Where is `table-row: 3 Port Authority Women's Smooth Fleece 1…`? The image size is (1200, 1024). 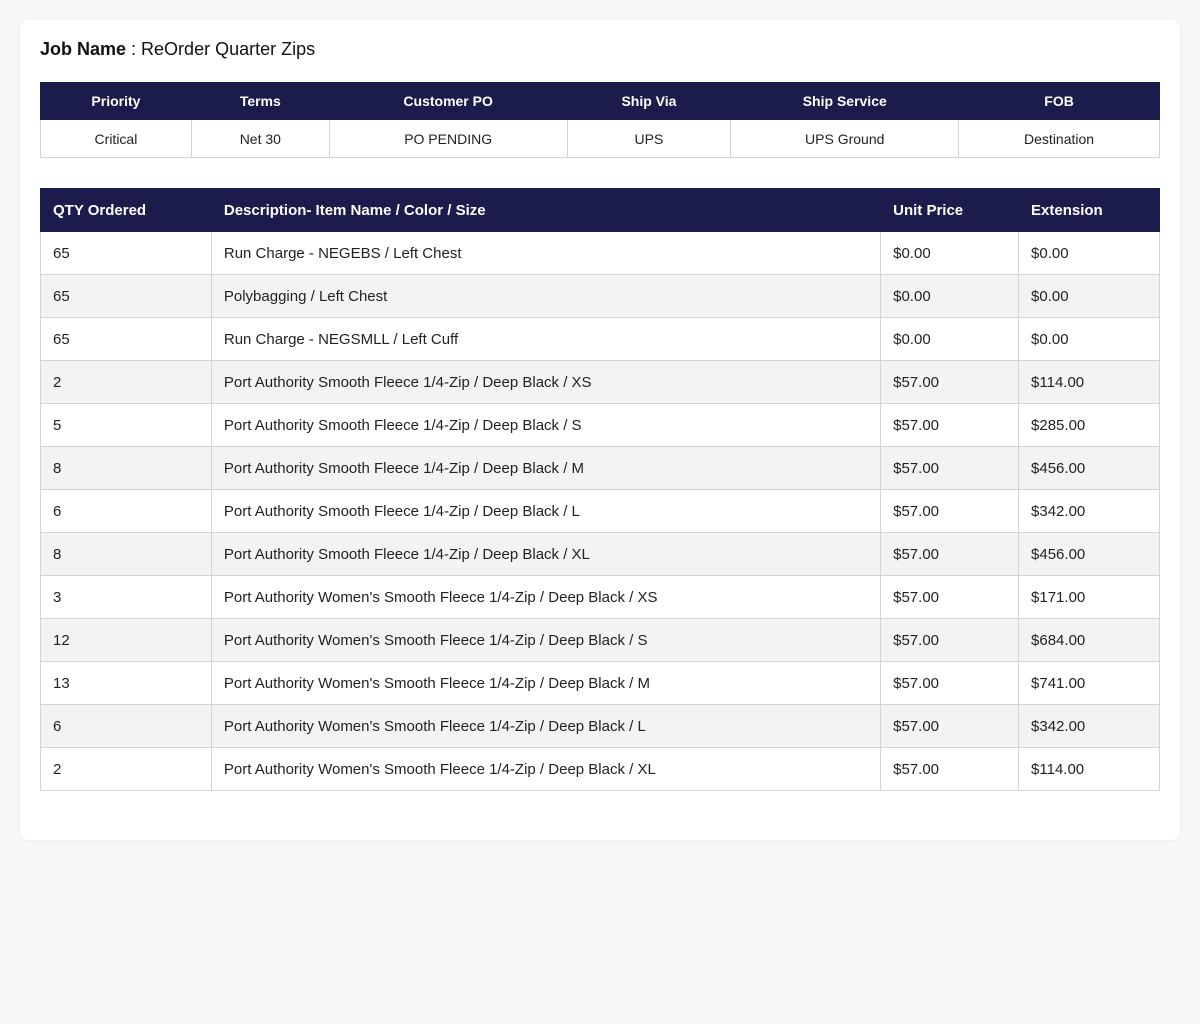 table-row: 3 Port Authority Women's Smooth Fleece 1… is located at coordinates (600, 597).